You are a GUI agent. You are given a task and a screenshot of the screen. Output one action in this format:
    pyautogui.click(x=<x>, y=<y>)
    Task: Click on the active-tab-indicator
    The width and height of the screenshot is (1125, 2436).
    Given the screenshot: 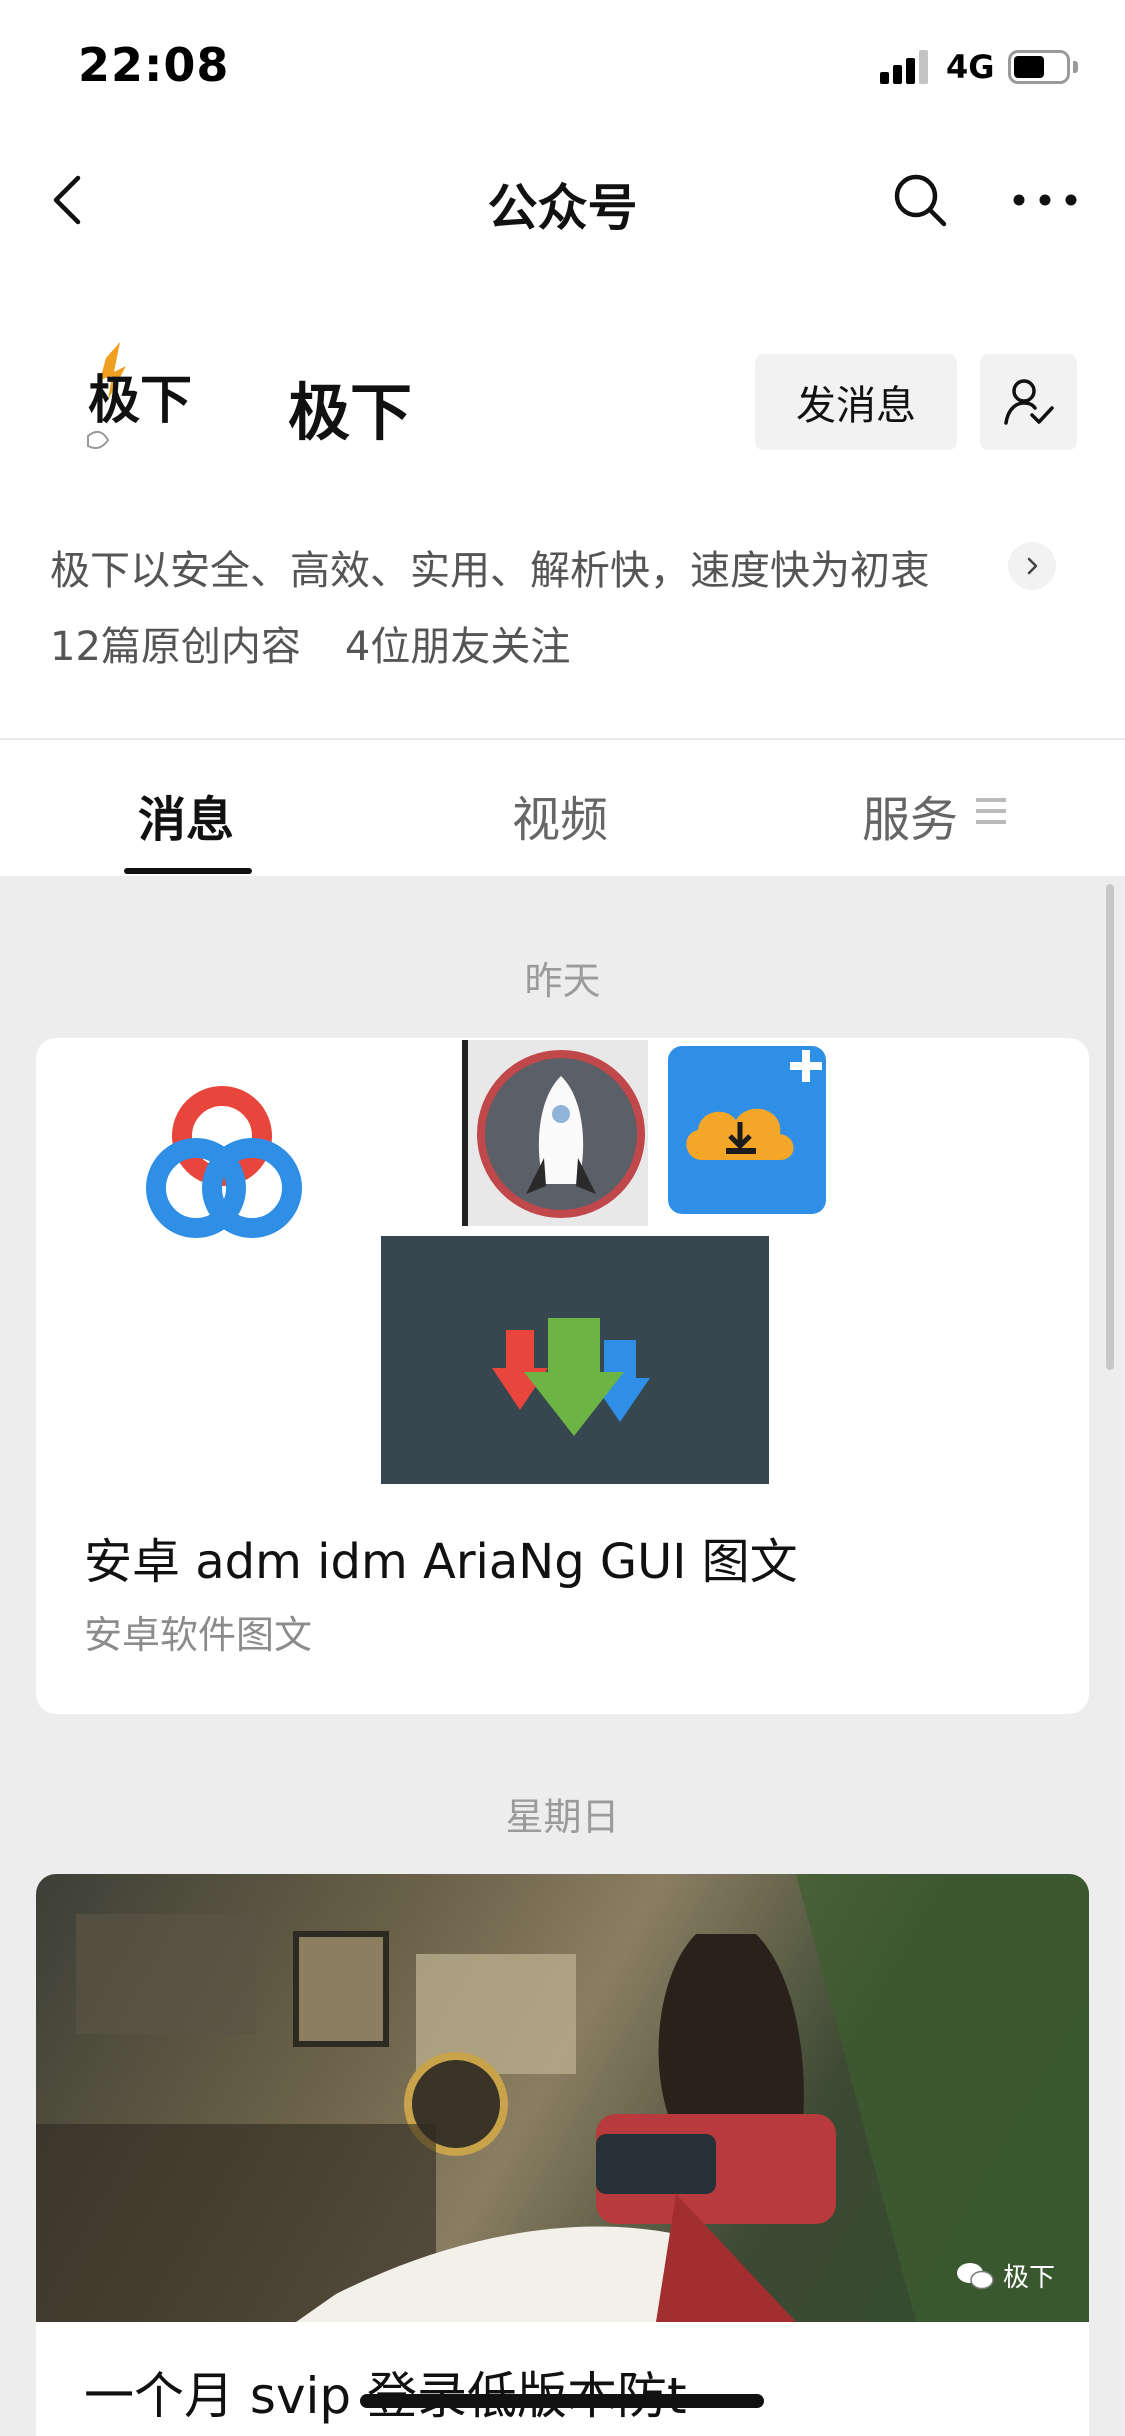 What is the action you would take?
    pyautogui.click(x=188, y=871)
    